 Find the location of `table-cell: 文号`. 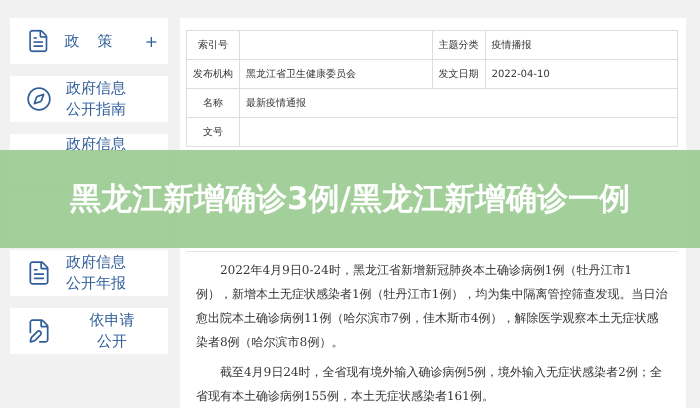

table-cell: 文号 is located at coordinates (213, 132).